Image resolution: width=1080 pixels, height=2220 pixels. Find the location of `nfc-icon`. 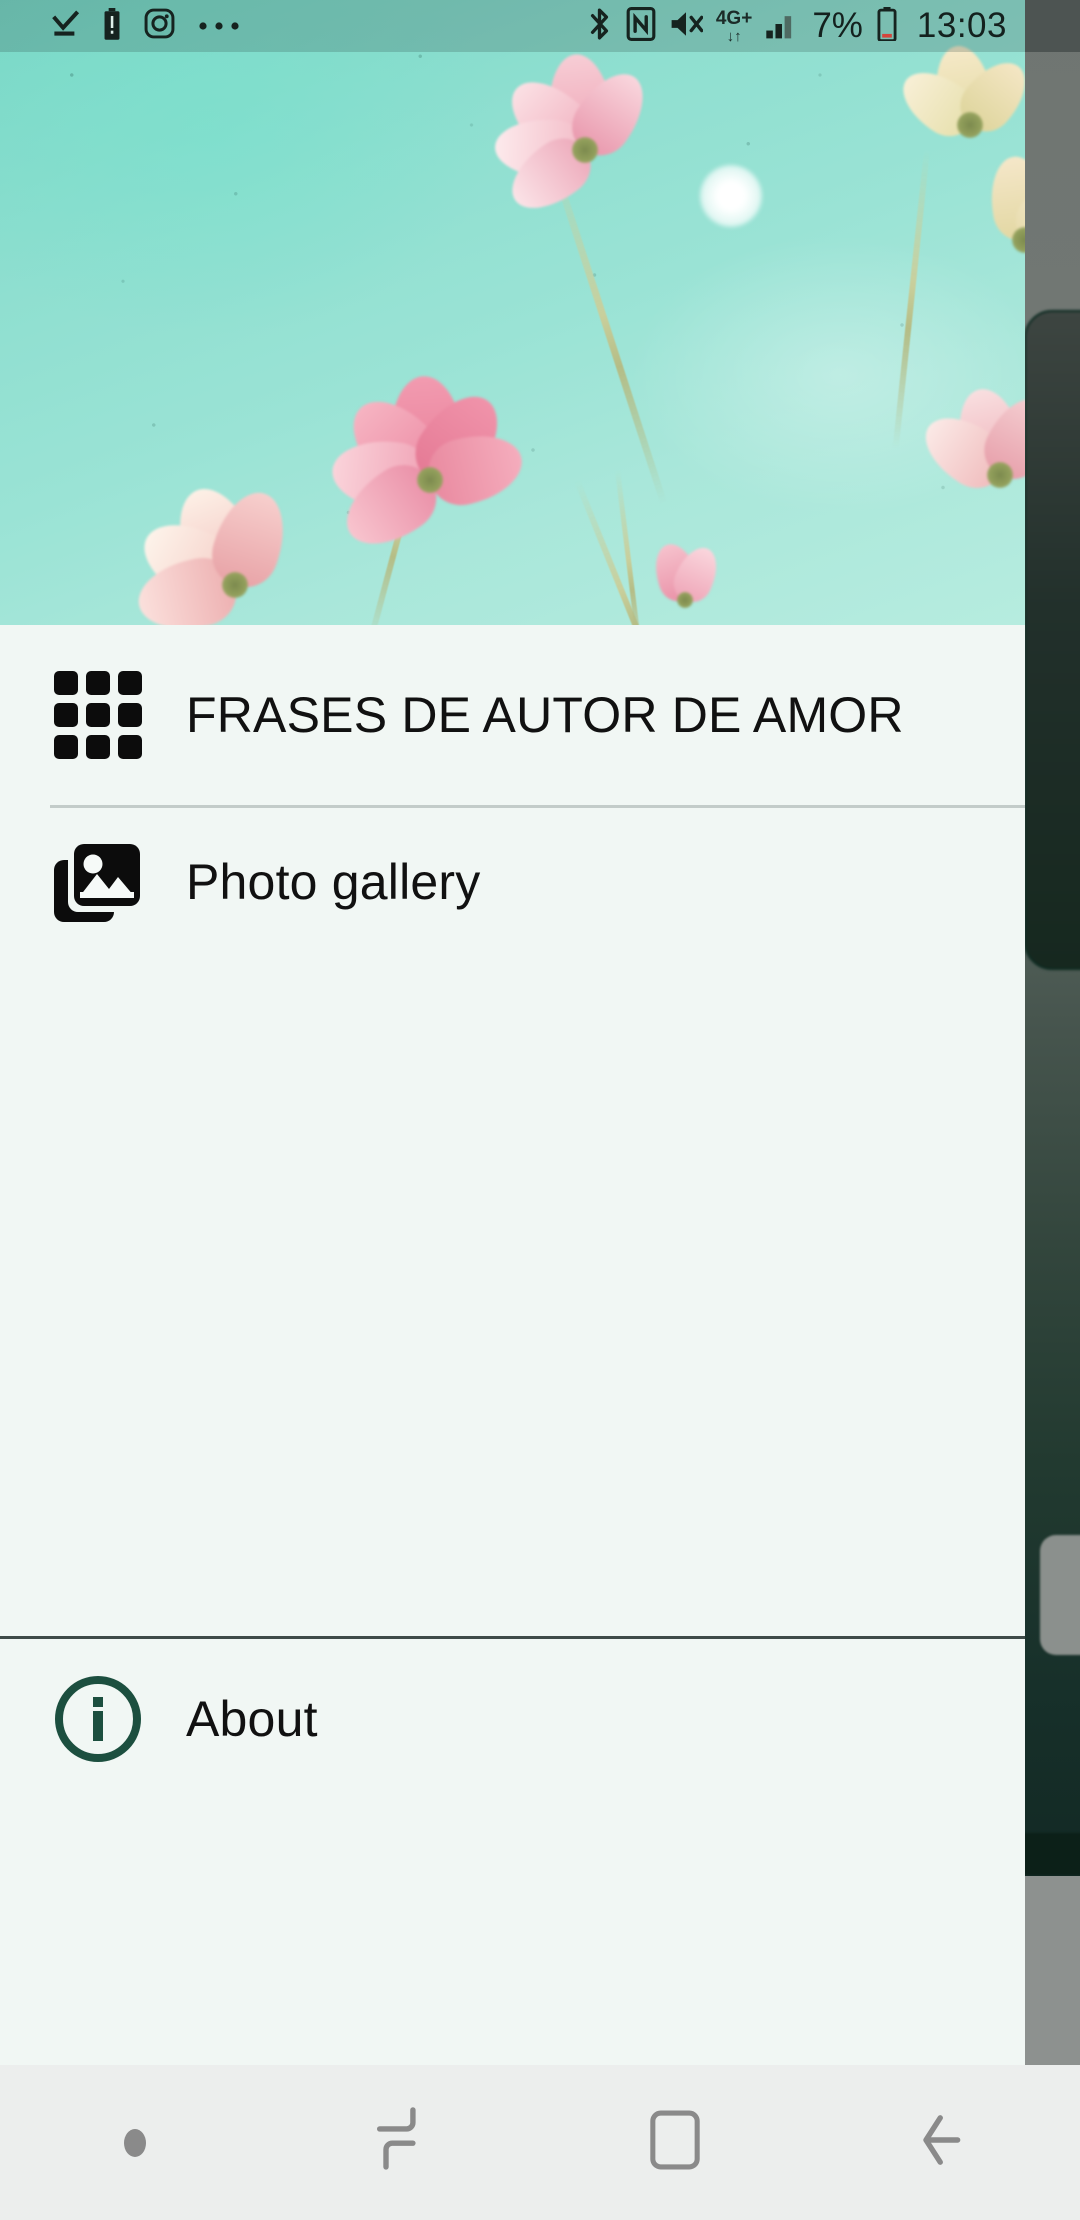

nfc-icon is located at coordinates (641, 26).